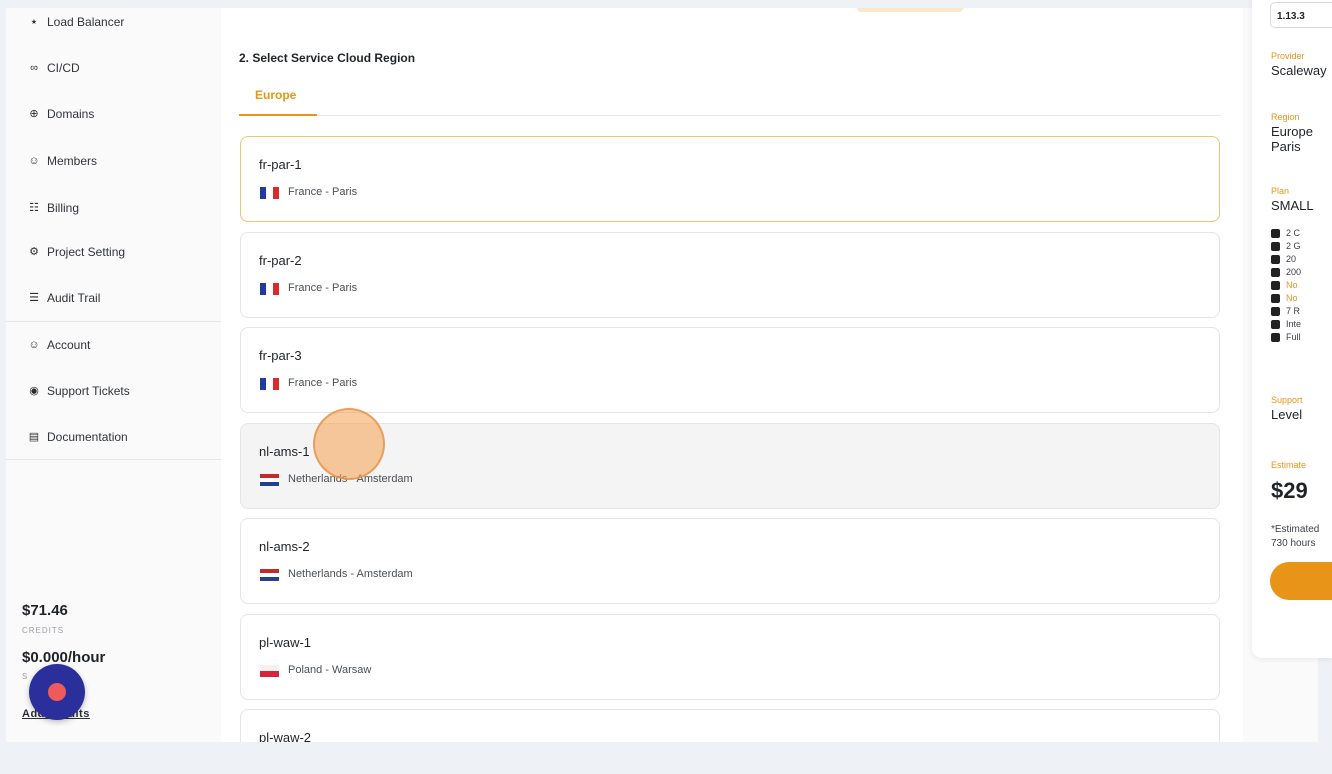 This screenshot has height=774, width=1332. I want to click on region-card-pl-waw-2: pl-waw-2, so click(730, 725).